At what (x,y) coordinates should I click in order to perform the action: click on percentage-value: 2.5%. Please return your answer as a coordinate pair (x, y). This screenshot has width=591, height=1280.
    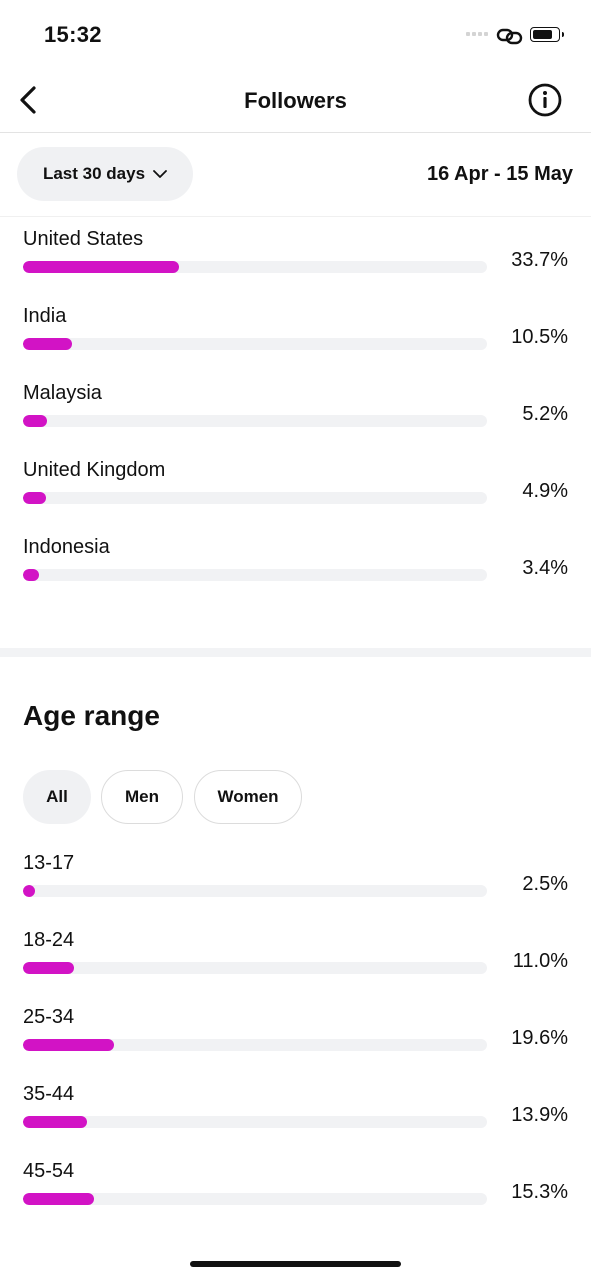
    Looking at the image, I should click on (545, 884).